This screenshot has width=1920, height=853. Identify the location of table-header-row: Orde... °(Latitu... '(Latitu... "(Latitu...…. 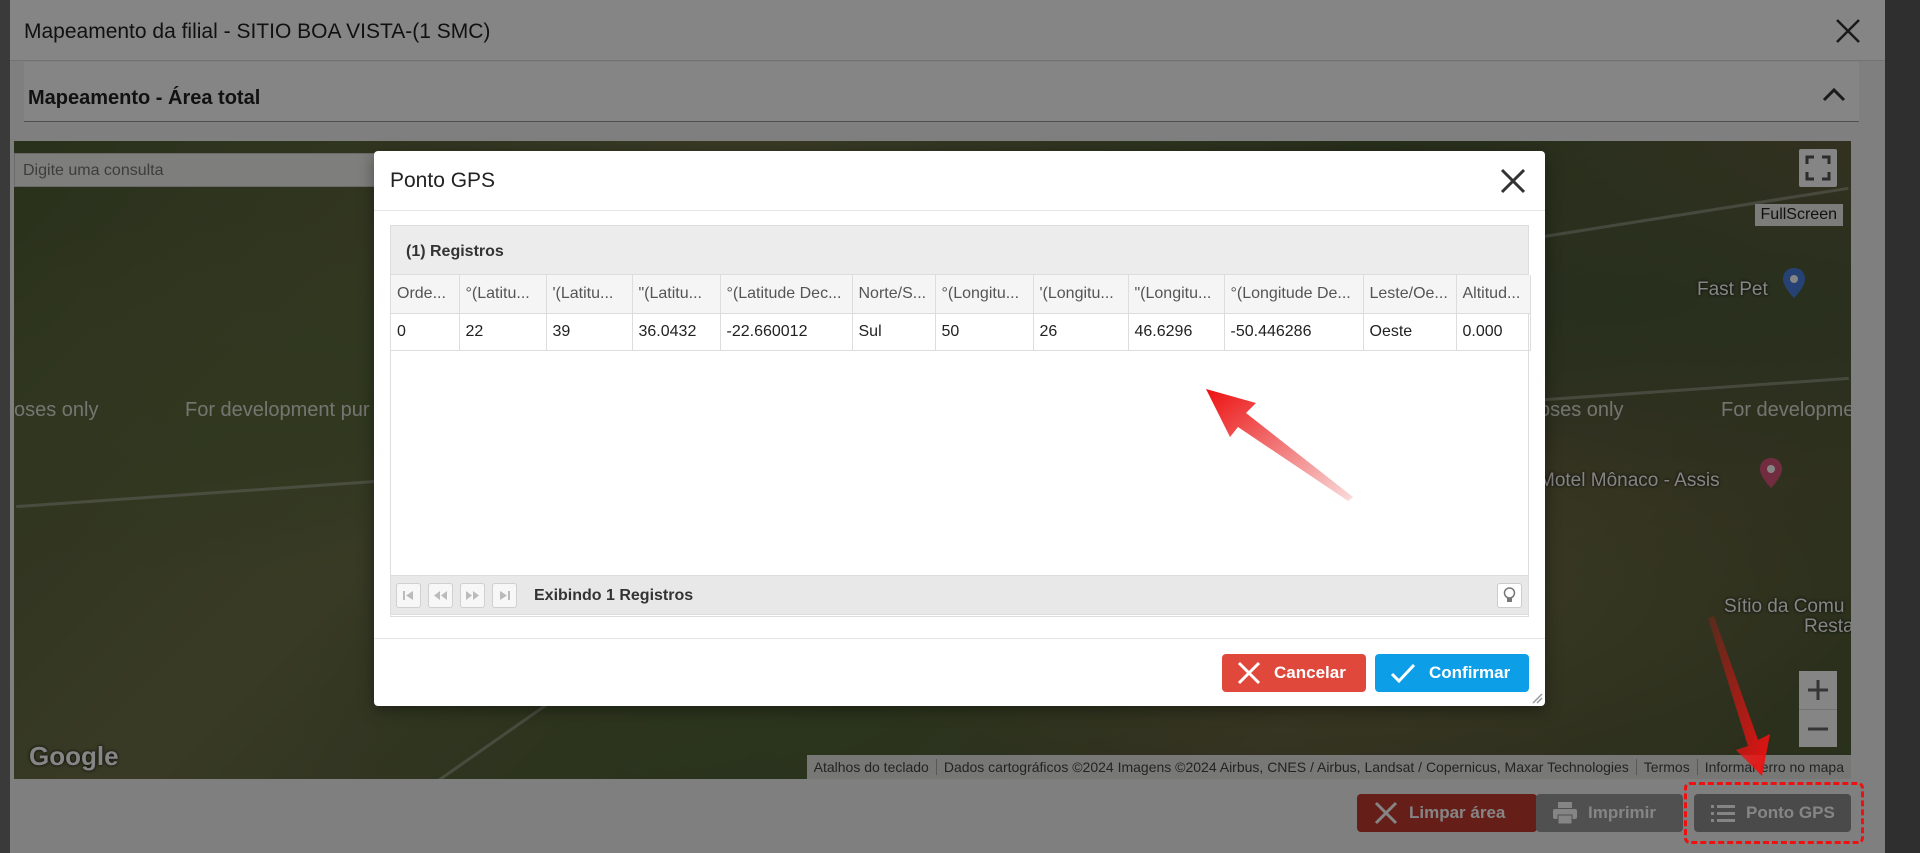
(961, 294).